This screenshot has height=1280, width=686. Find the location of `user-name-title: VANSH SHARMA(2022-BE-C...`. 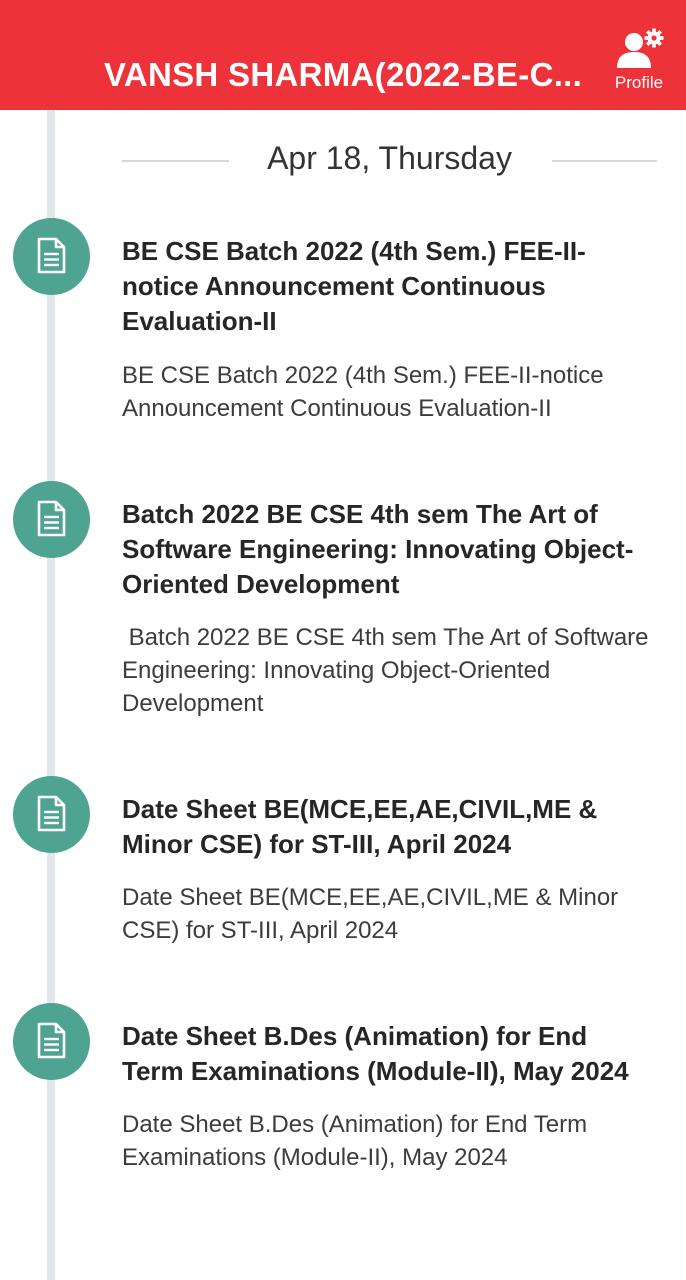

user-name-title: VANSH SHARMA(2022-BE-C... is located at coordinates (343, 74).